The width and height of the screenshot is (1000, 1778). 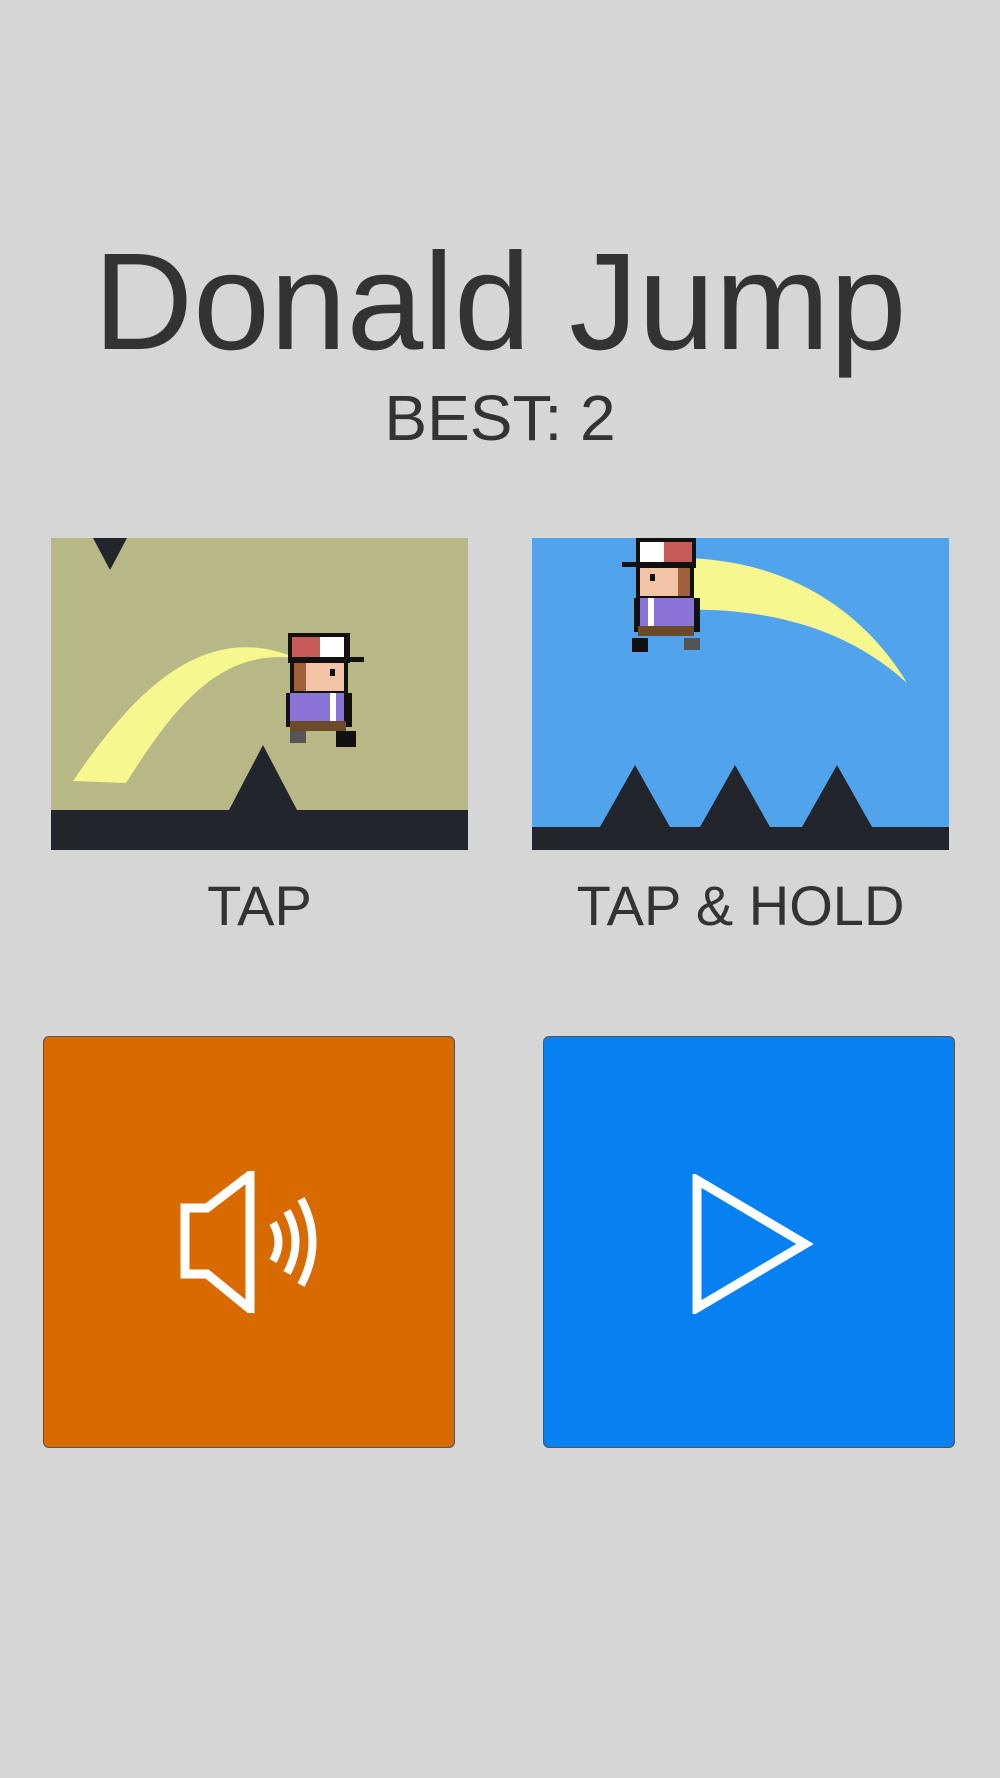 I want to click on sound-toggle-button, so click(x=249, y=1242).